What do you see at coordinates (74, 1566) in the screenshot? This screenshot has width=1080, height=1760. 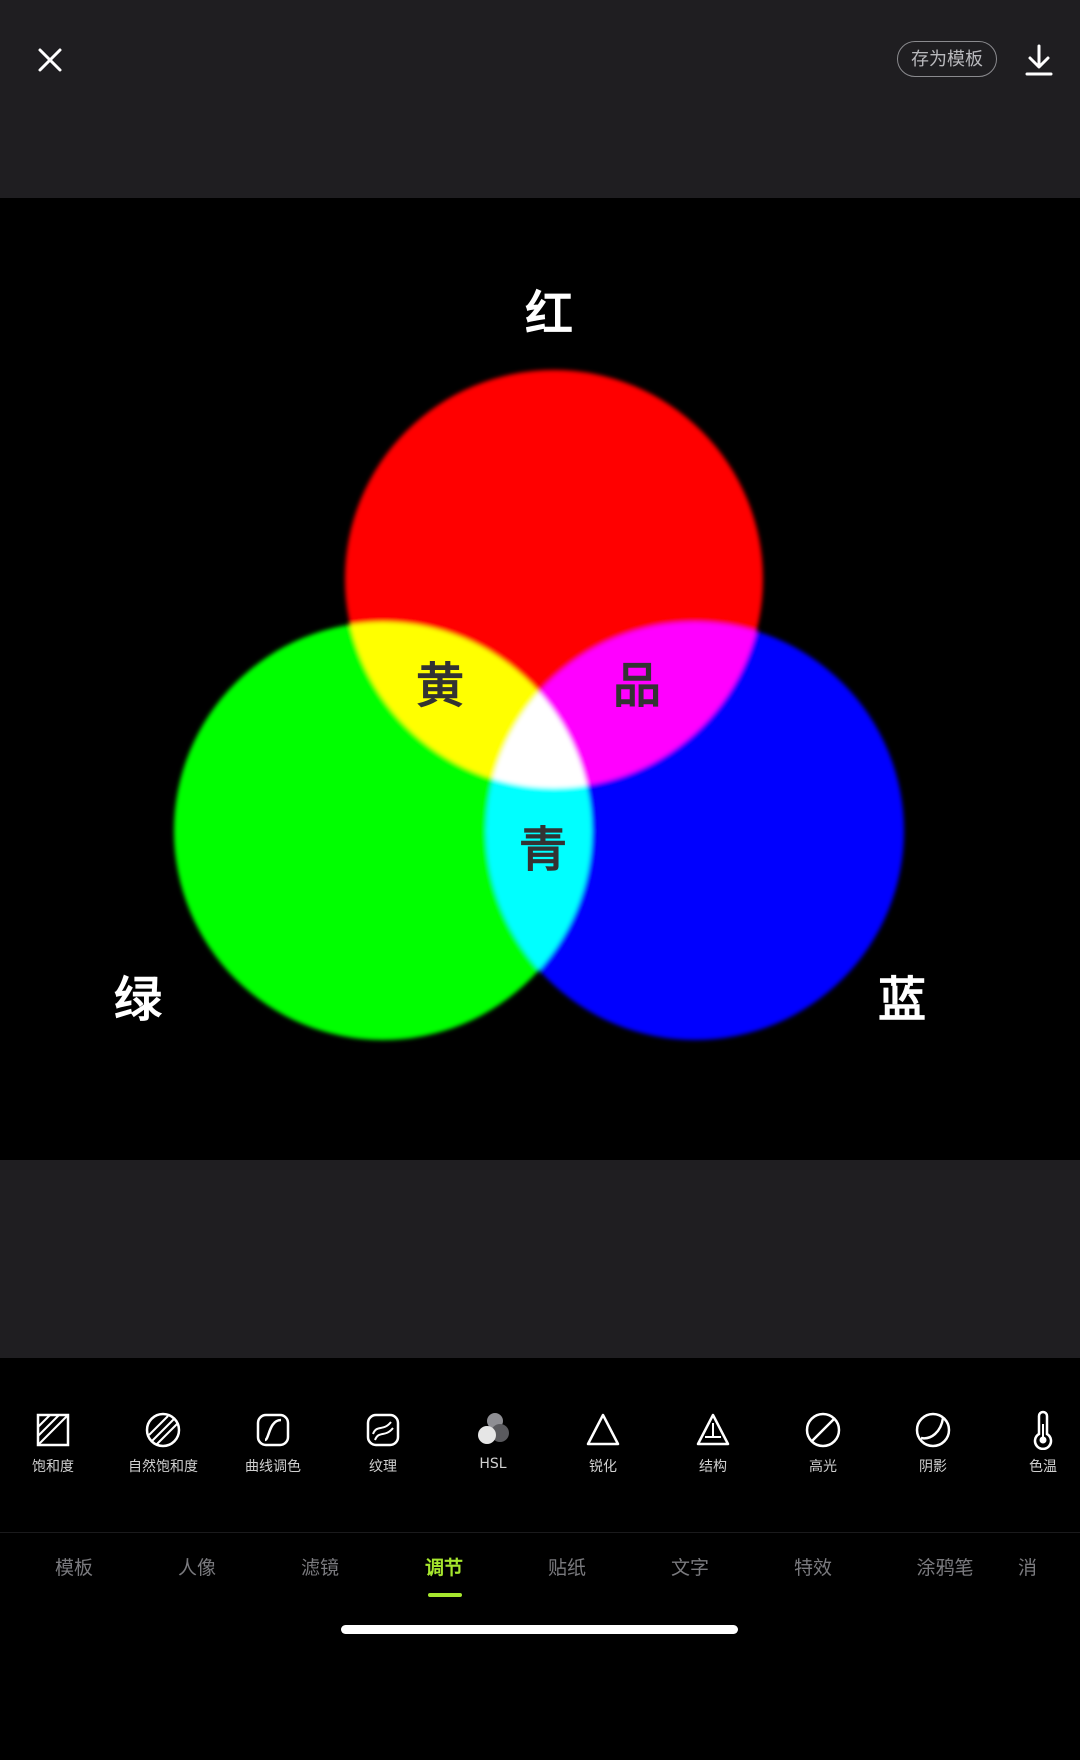 I see `tab-template: 模板` at bounding box center [74, 1566].